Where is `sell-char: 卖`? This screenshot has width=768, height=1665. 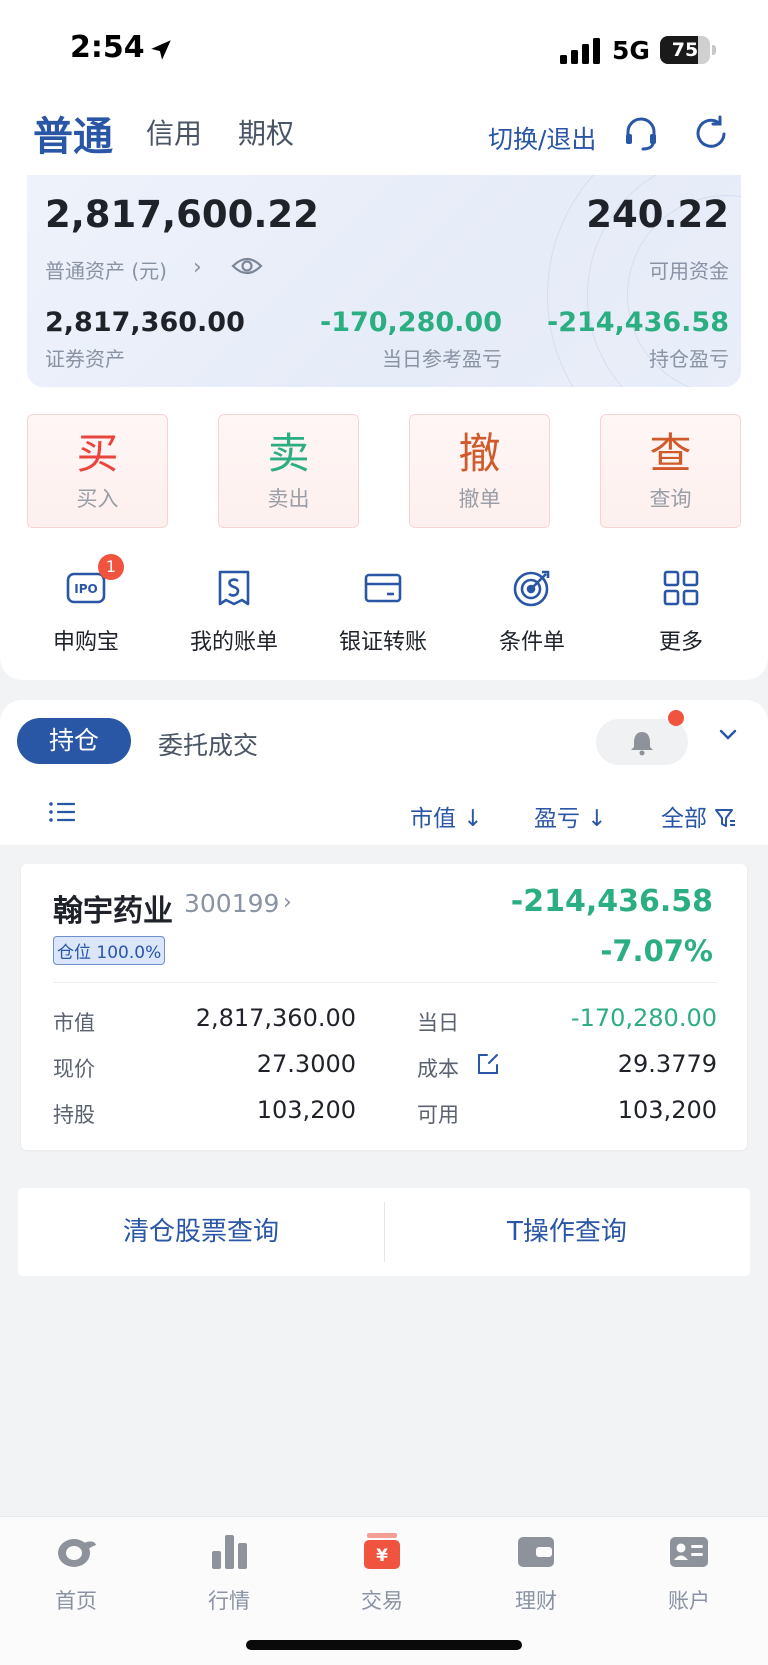 sell-char: 卖 is located at coordinates (288, 453).